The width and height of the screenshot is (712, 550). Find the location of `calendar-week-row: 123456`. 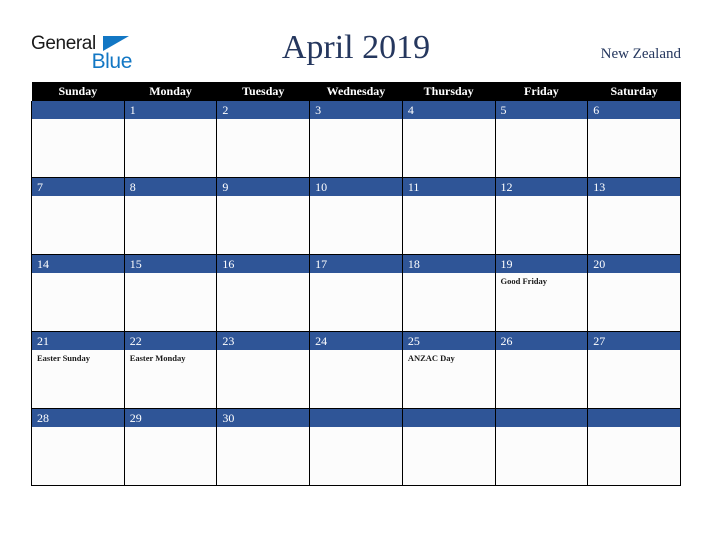

calendar-week-row: 123456 is located at coordinates (356, 139).